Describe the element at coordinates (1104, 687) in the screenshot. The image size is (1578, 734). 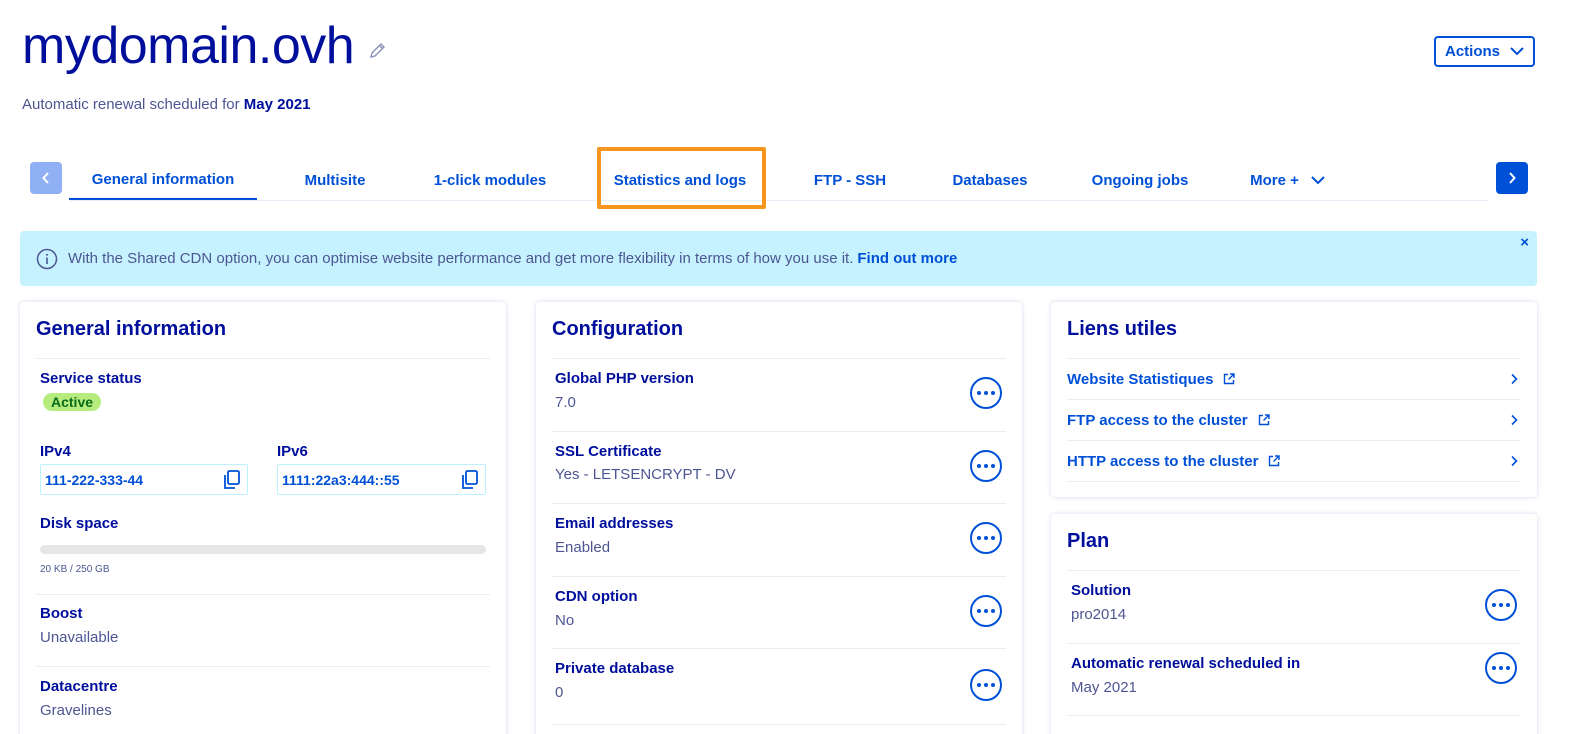
I see `plan-renewal-value: May 2021` at that location.